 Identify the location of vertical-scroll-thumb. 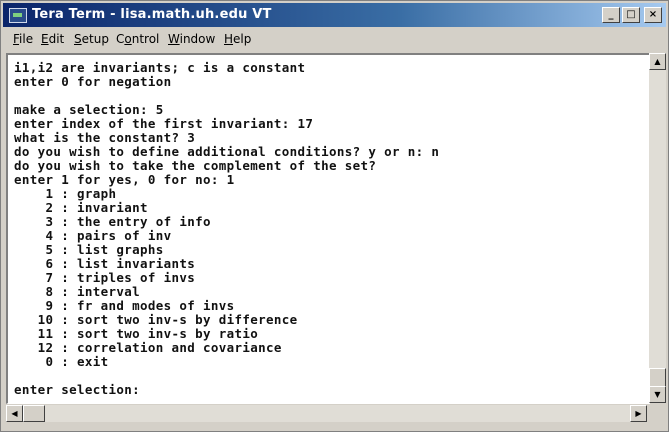
(657, 378).